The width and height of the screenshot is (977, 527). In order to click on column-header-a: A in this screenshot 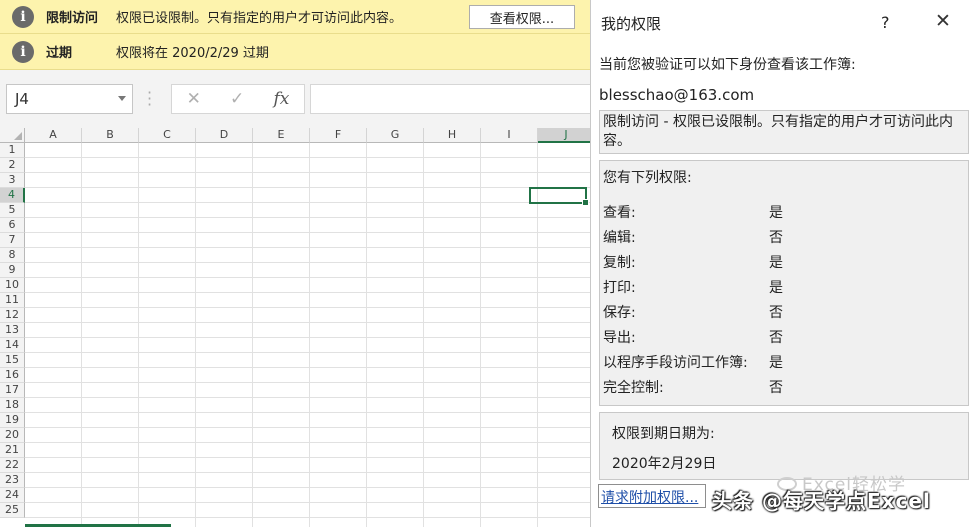, I will do `click(53, 135)`.